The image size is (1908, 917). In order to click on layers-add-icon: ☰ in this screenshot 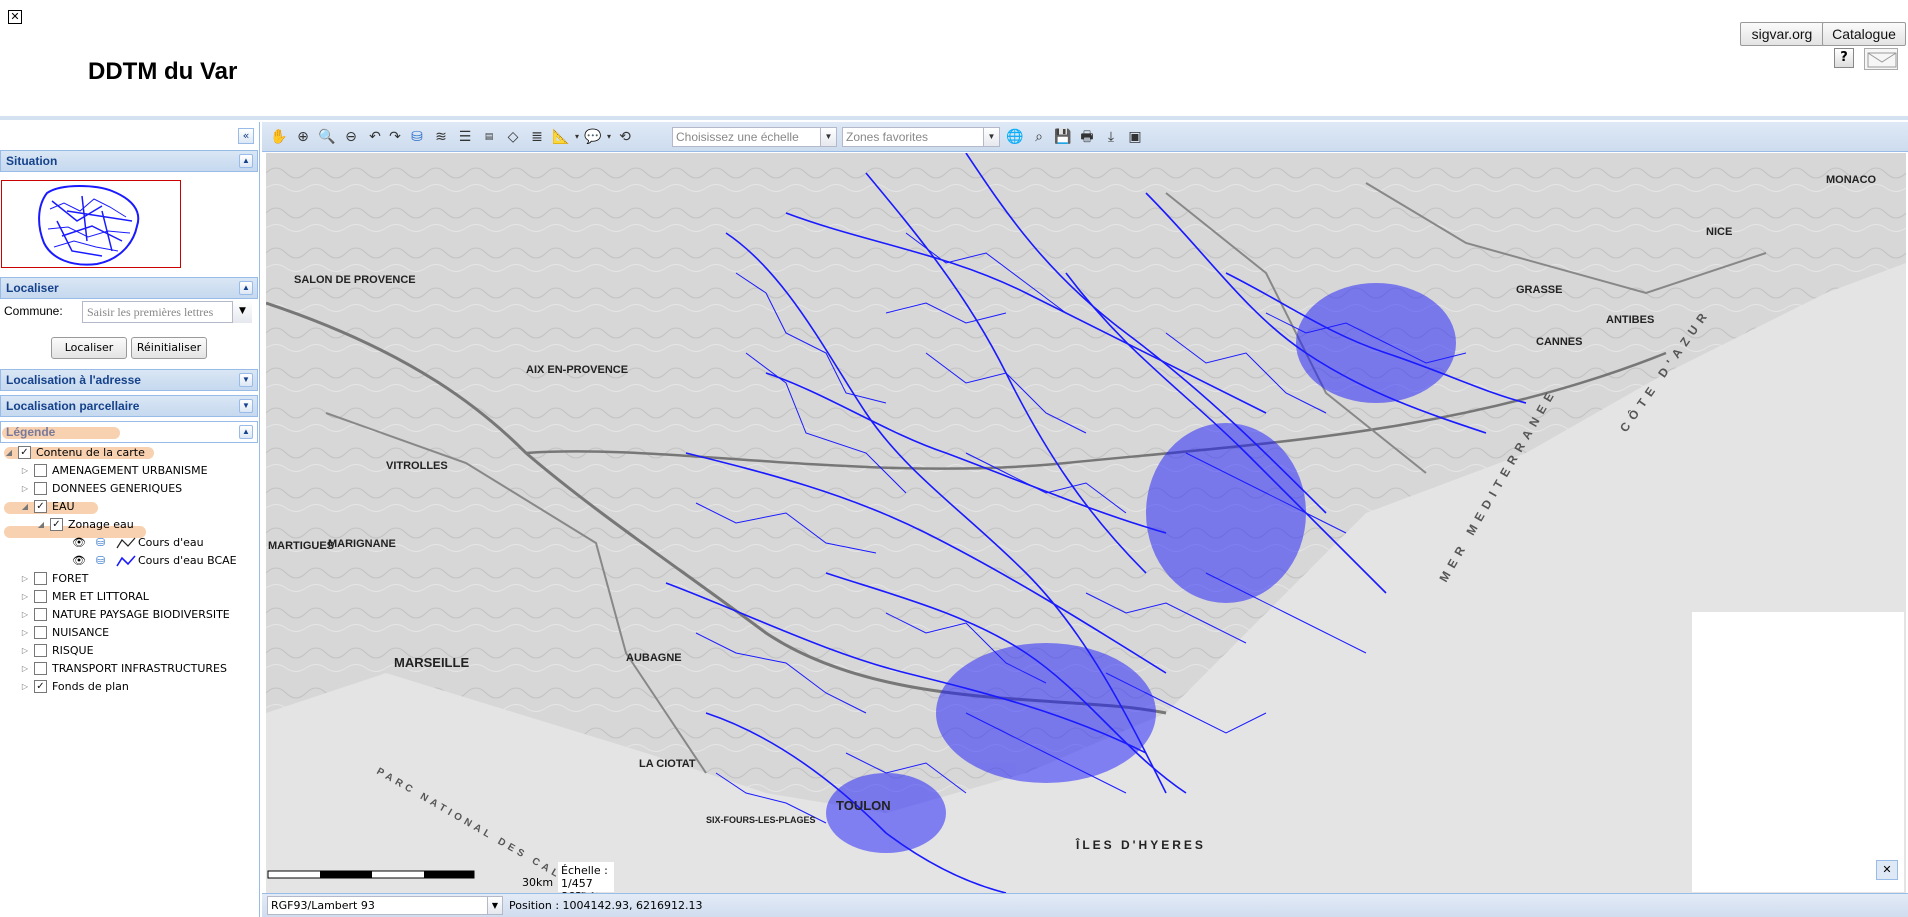, I will do `click(465, 137)`.